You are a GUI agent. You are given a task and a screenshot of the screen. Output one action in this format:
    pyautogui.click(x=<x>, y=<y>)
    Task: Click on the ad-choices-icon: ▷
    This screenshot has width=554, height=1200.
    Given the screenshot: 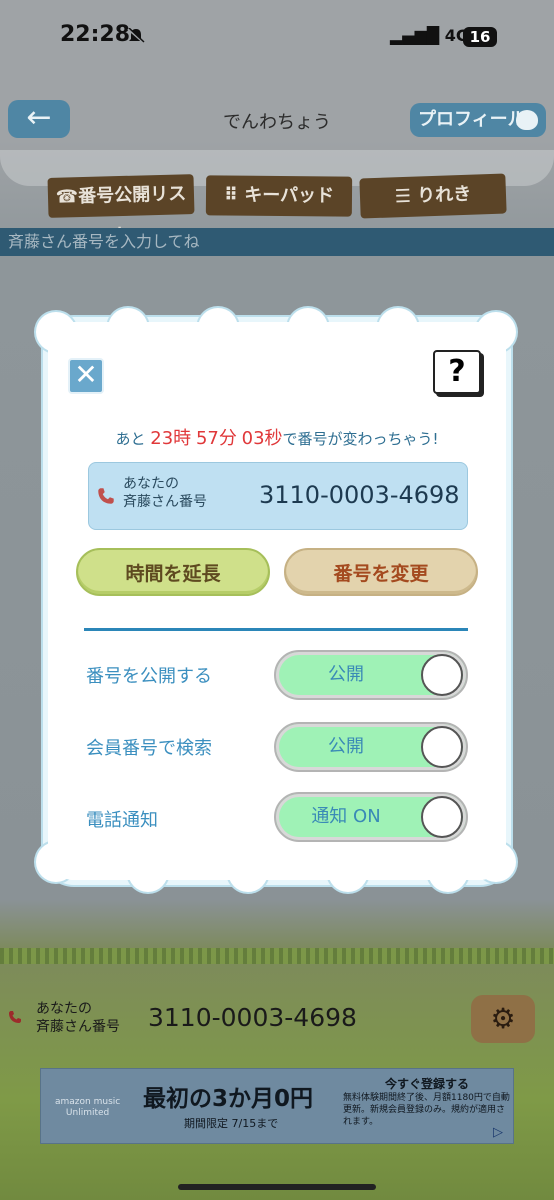 What is the action you would take?
    pyautogui.click(x=501, y=1133)
    